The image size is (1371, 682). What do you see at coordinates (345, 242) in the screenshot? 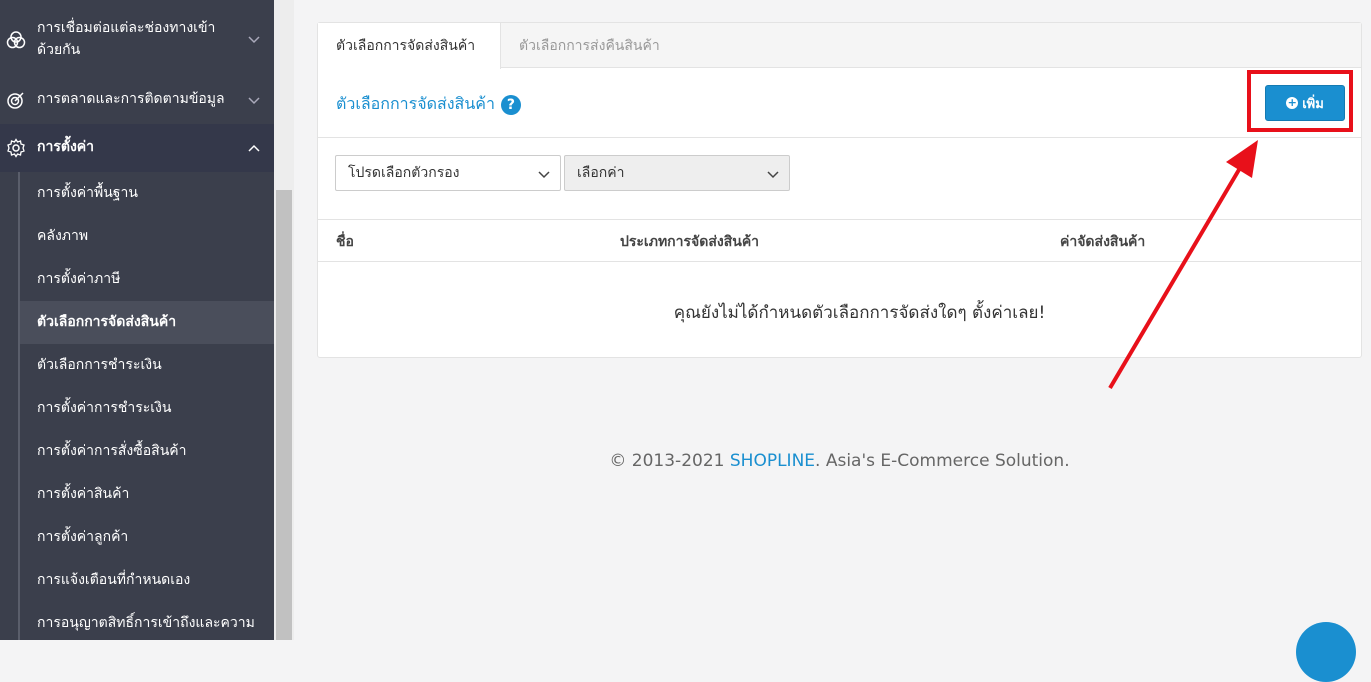
I see `column-header-name: ชื่อ` at bounding box center [345, 242].